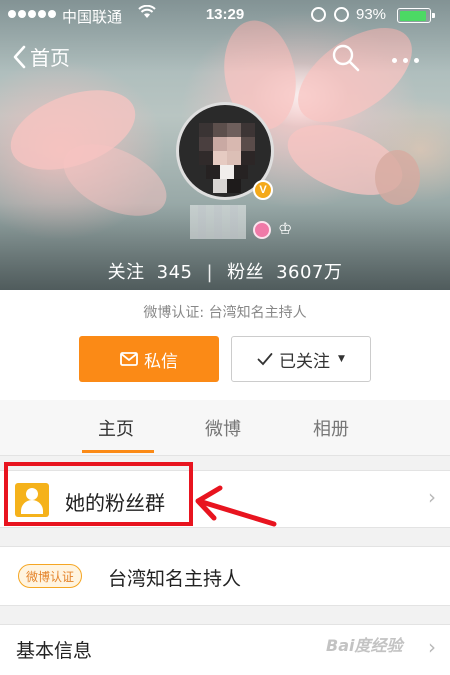 The width and height of the screenshot is (450, 675). Describe the element at coordinates (129, 359) in the screenshot. I see `envelope-icon` at that location.